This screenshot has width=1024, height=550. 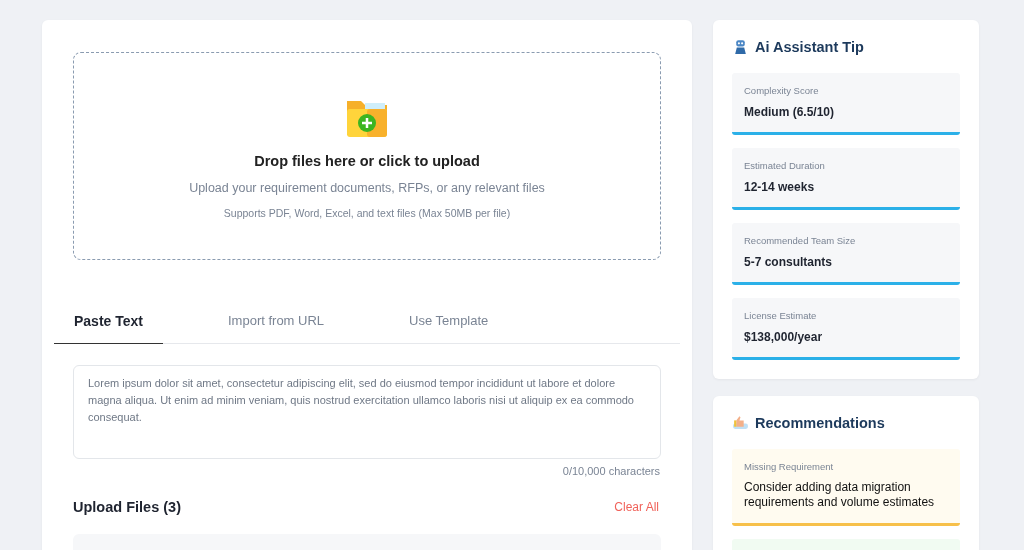 What do you see at coordinates (740, 422) in the screenshot?
I see `thumbs-up-icon` at bounding box center [740, 422].